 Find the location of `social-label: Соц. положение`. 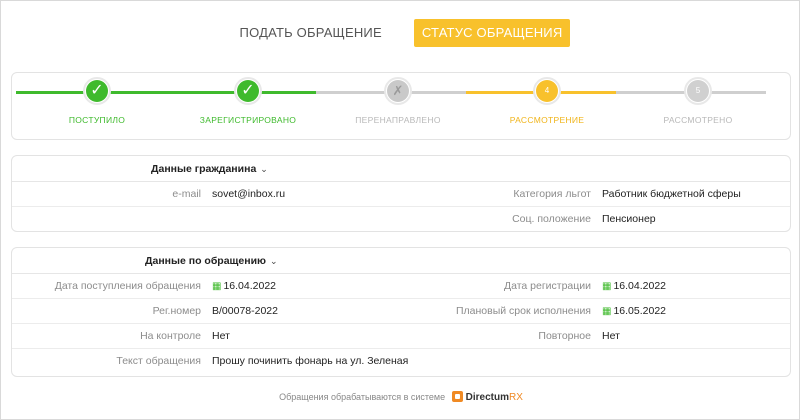

social-label: Соц. положение is located at coordinates (551, 219).